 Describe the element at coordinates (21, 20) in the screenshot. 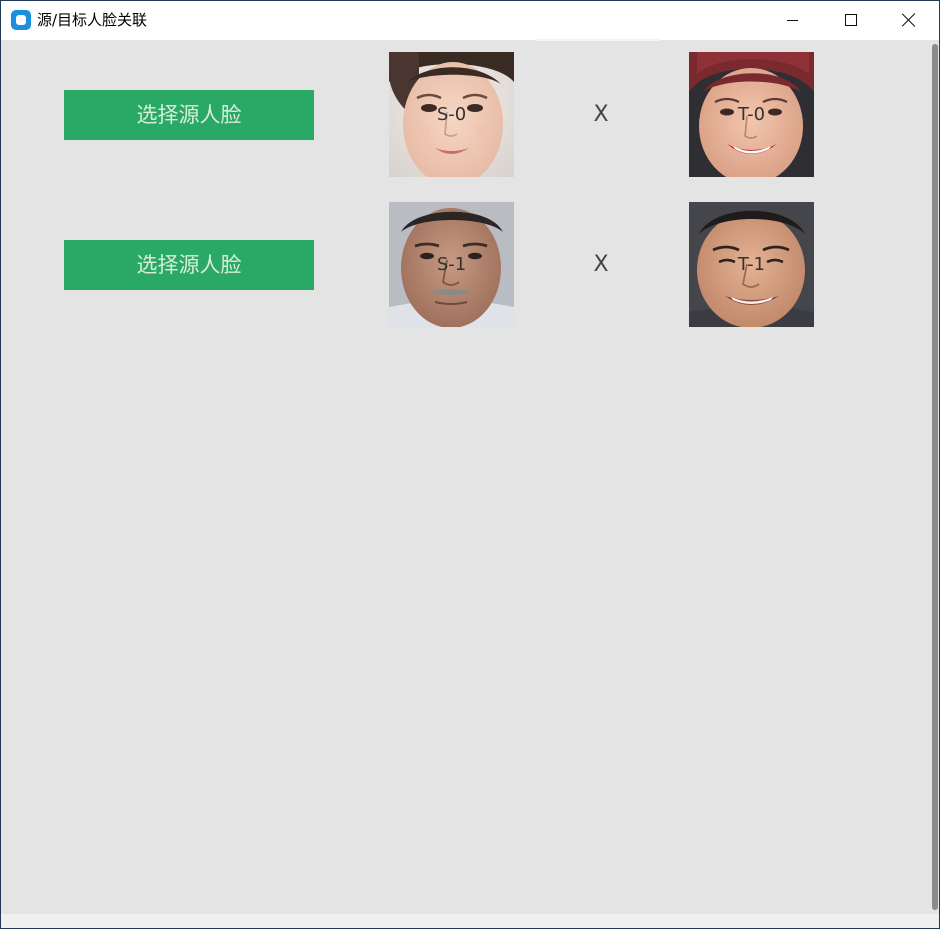

I see `app-icon` at that location.